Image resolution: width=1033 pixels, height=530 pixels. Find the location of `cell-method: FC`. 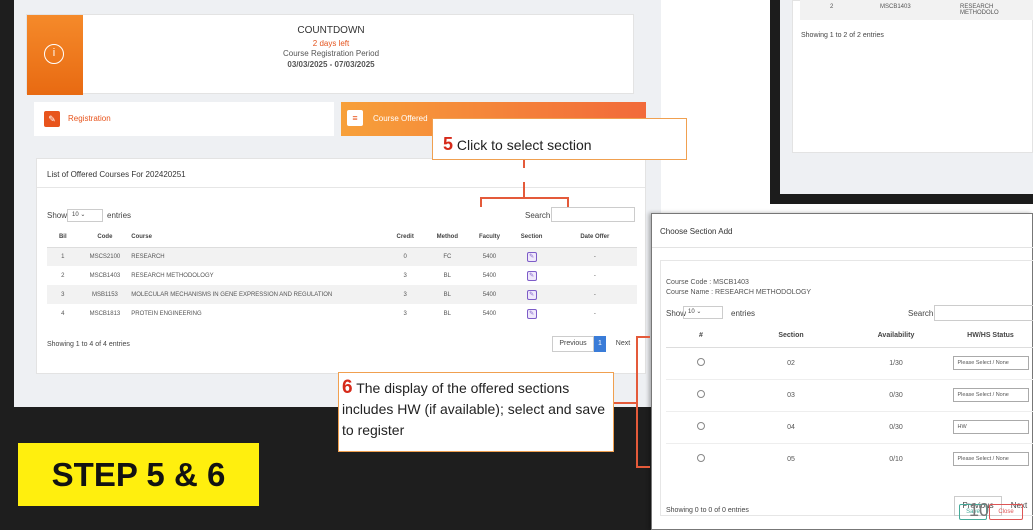

cell-method: FC is located at coordinates (447, 256).